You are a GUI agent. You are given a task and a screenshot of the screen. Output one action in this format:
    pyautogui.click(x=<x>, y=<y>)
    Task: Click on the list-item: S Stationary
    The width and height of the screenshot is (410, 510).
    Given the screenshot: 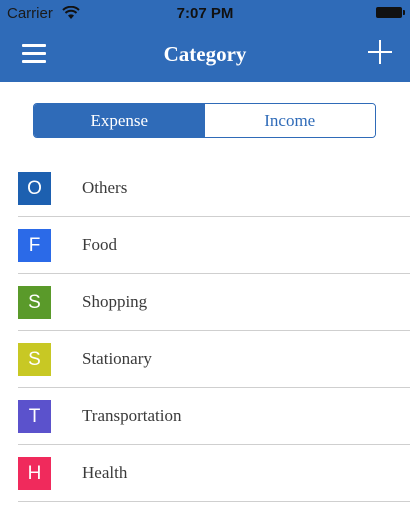 What is the action you would take?
    pyautogui.click(x=205, y=359)
    